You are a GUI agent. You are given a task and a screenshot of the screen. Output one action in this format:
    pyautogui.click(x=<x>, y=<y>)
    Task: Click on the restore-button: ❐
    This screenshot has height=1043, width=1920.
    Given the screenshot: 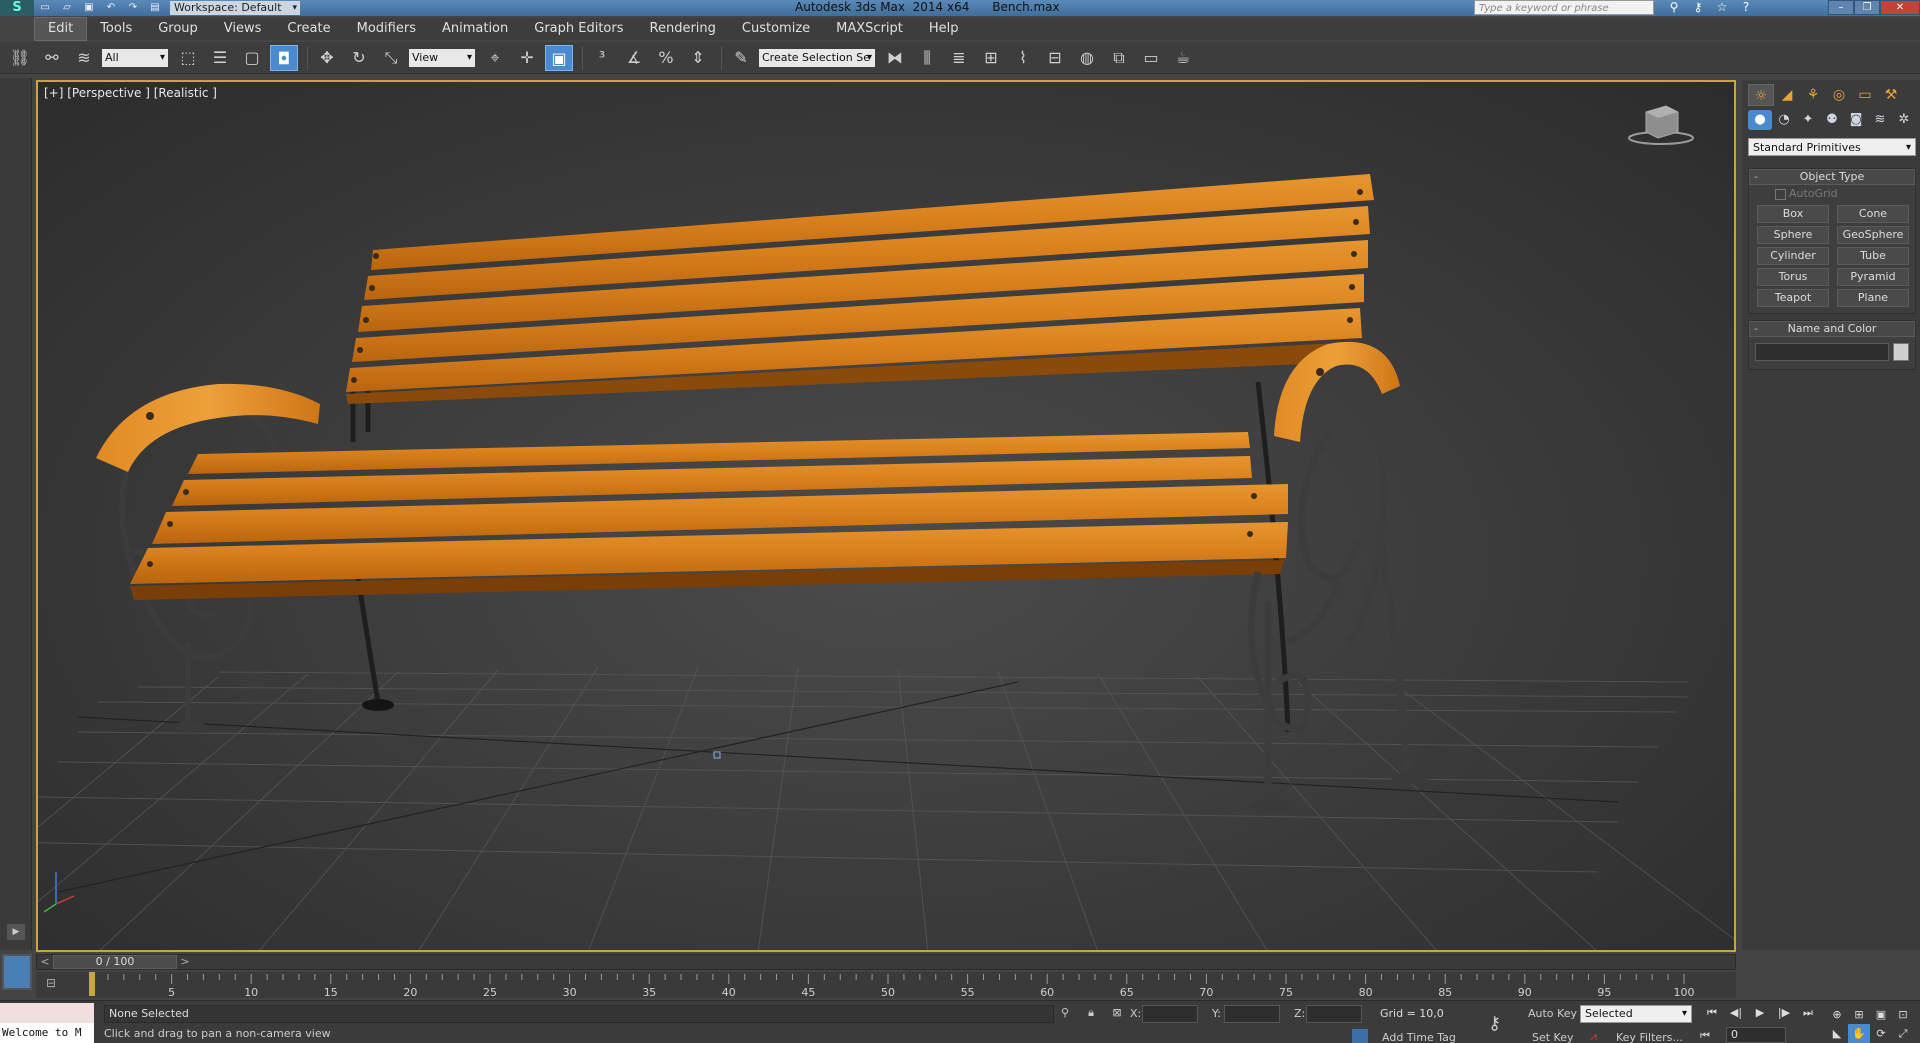 What is the action you would take?
    pyautogui.click(x=1867, y=7)
    